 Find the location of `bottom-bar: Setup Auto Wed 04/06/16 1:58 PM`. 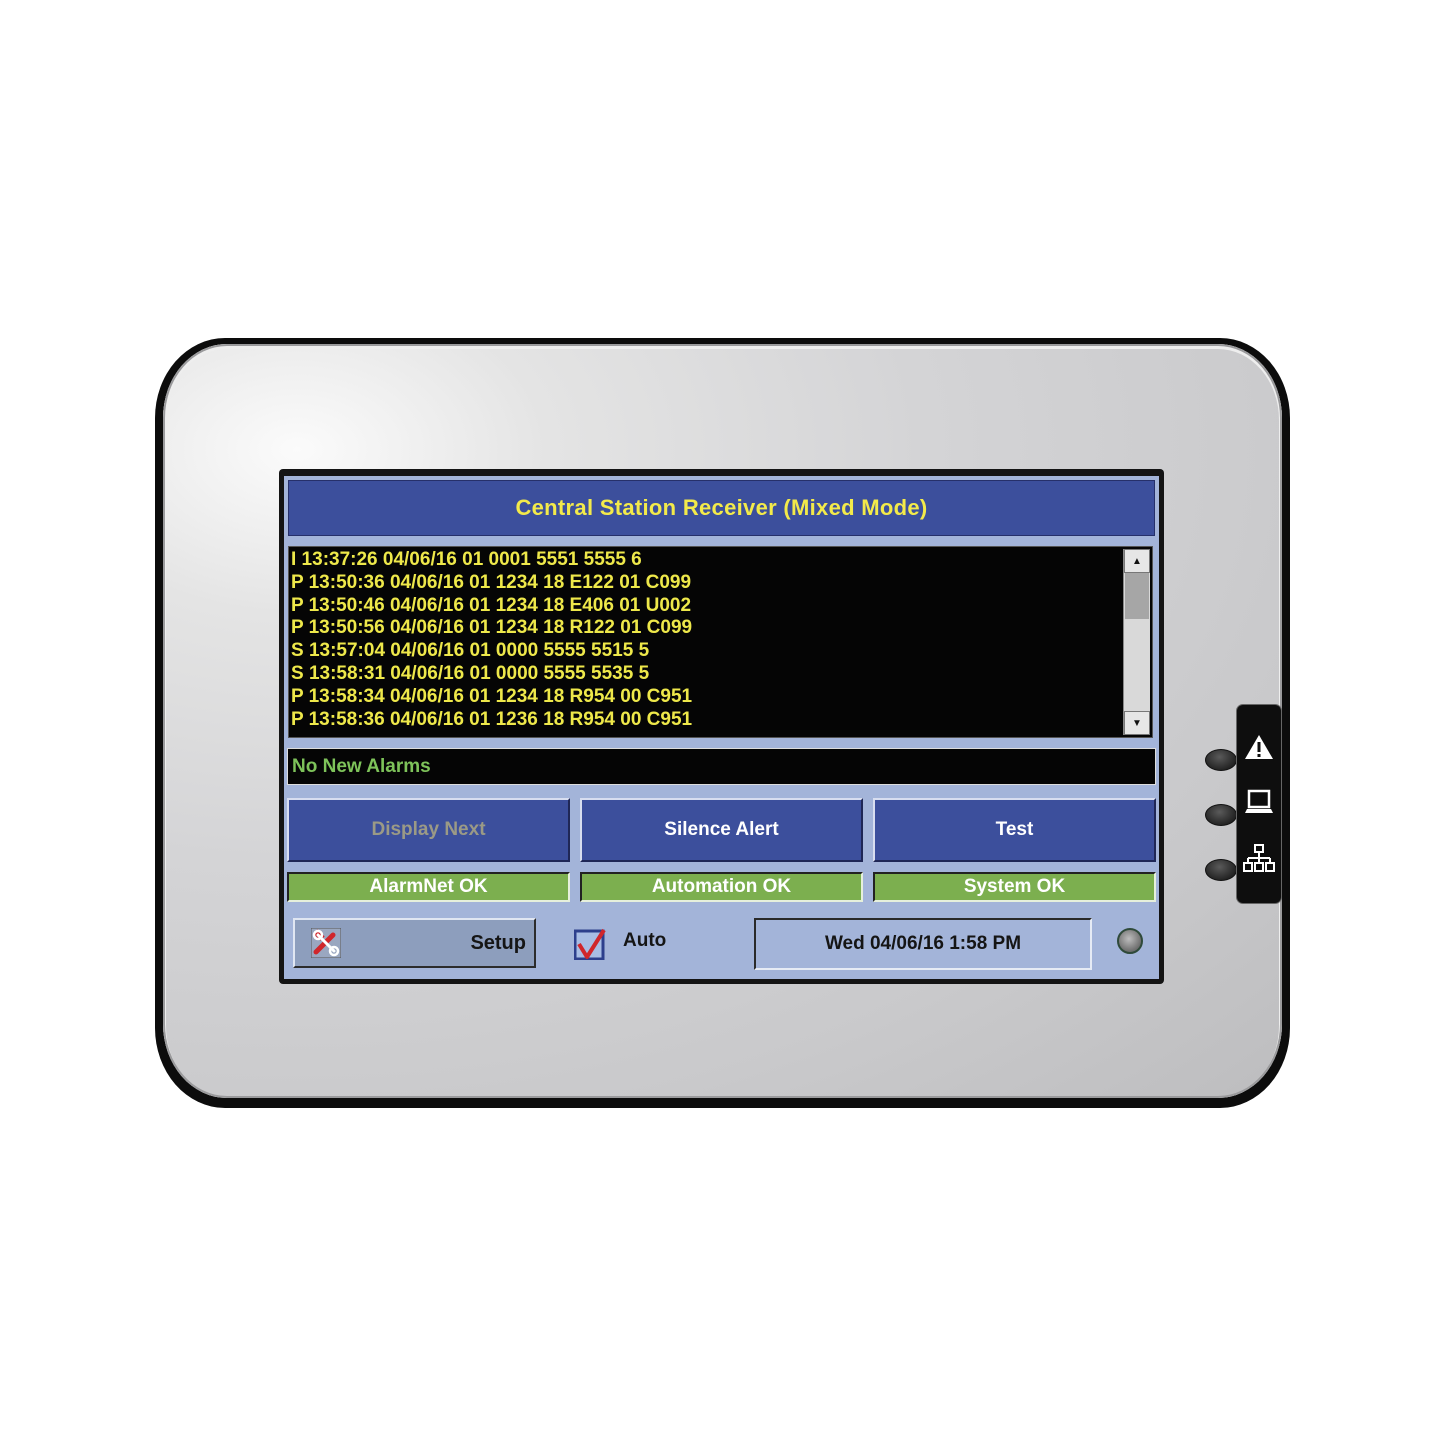

bottom-bar: Setup Auto Wed 04/06/16 1:58 PM is located at coordinates (721, 944).